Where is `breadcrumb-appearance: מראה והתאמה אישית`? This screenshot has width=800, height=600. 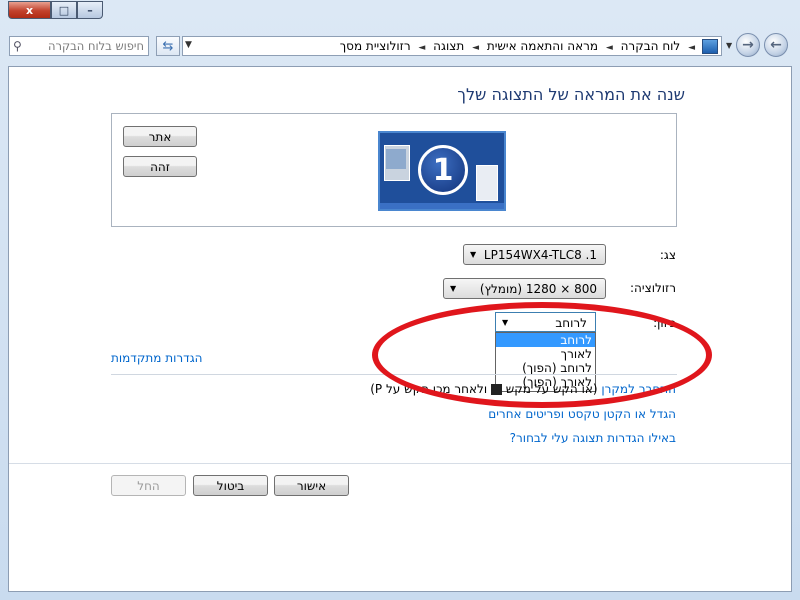 breadcrumb-appearance: מראה והתאמה אישית is located at coordinates (542, 46).